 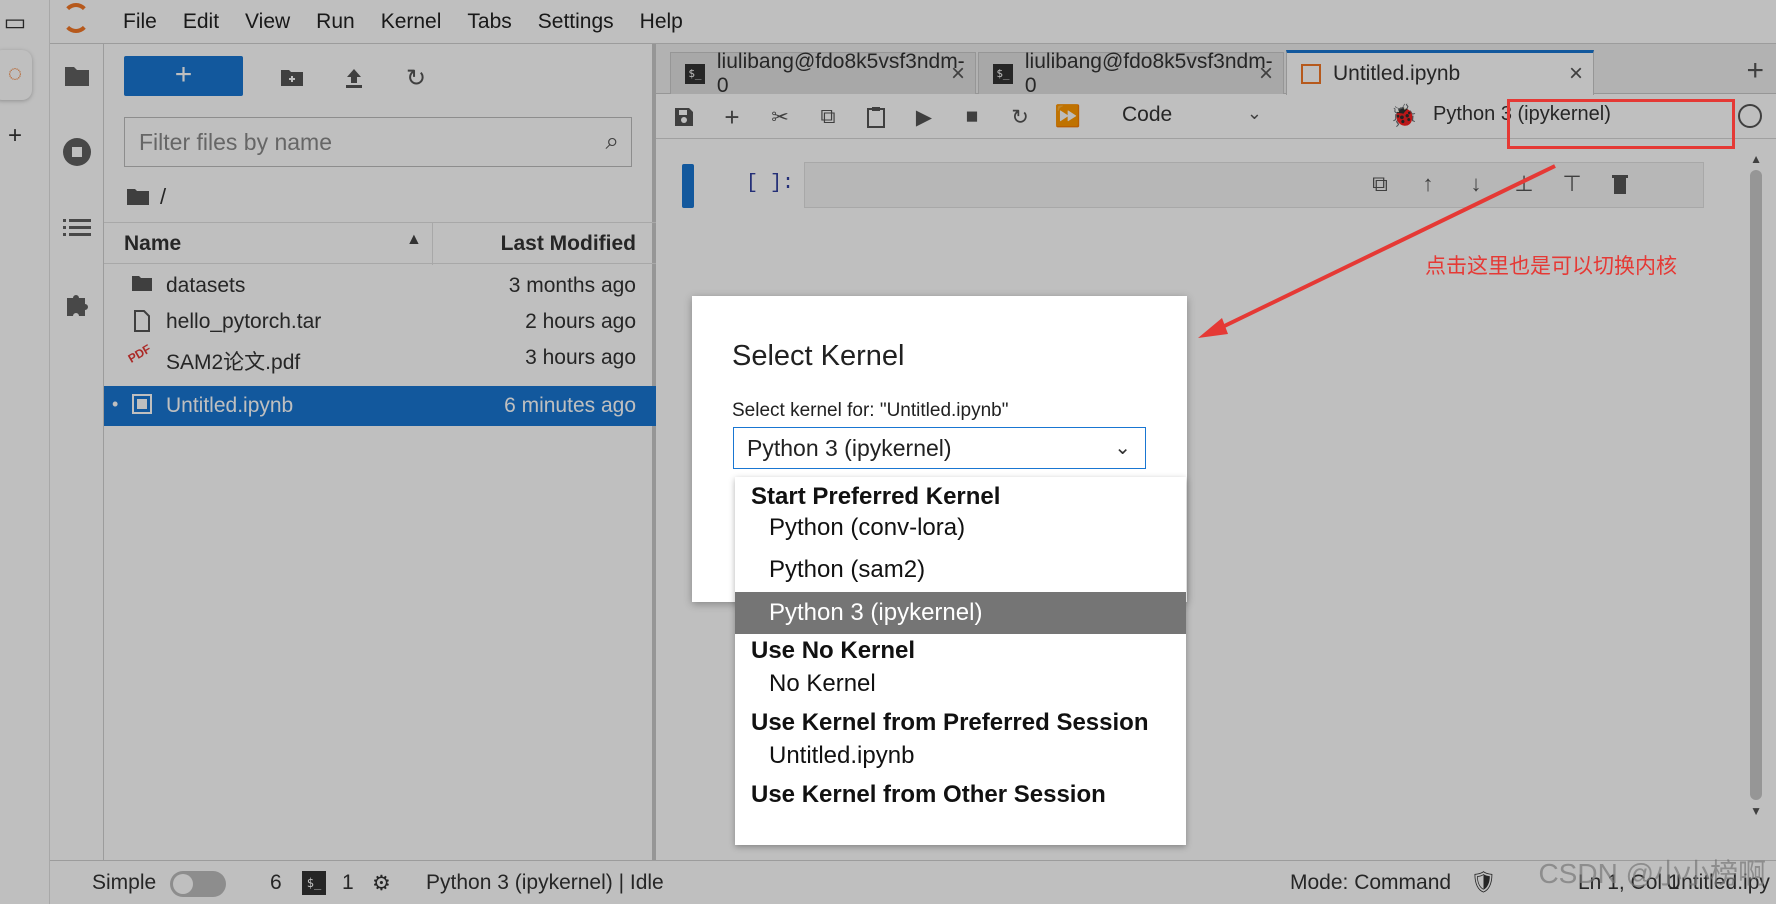 I want to click on dialog-title: Select Kernel, so click(x=818, y=356).